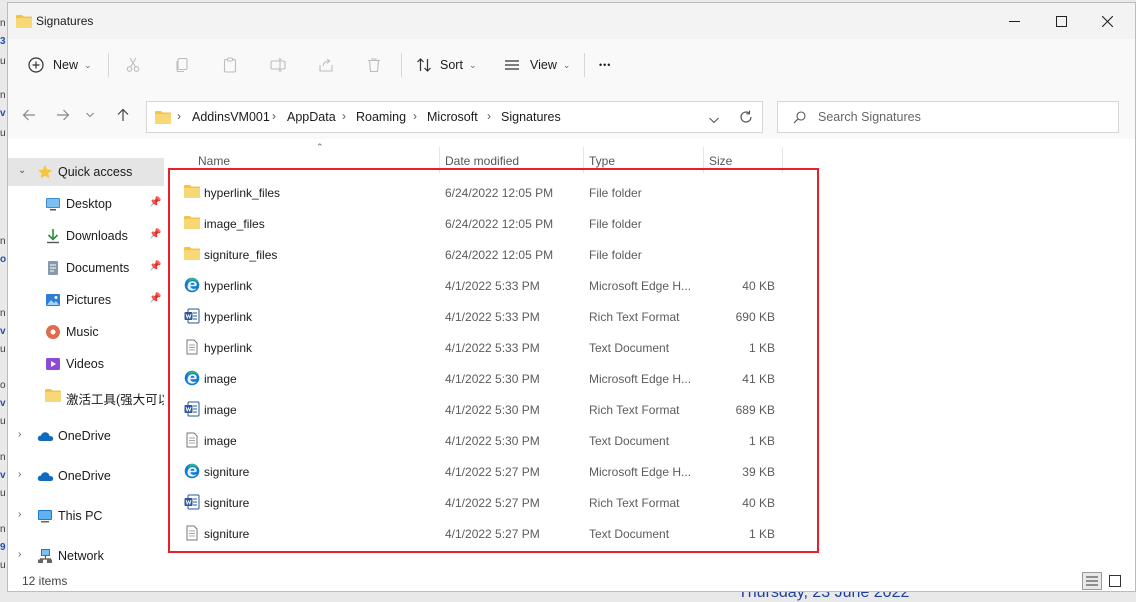  I want to click on sidebar-item-label: OneDrive, so click(84, 436).